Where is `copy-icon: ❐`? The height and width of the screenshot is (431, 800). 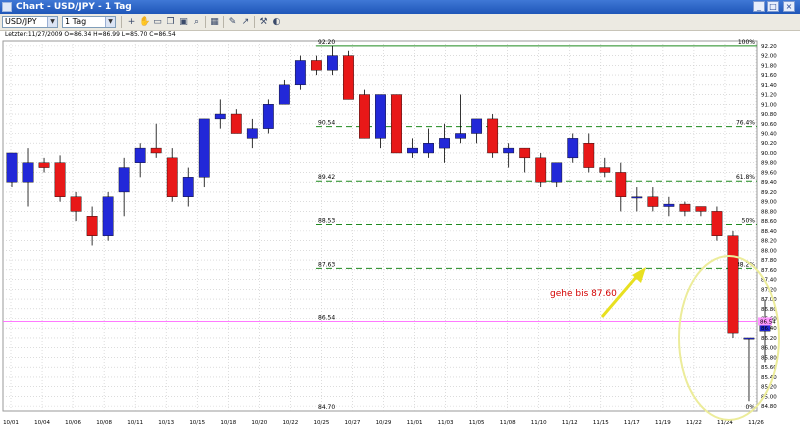
copy-icon: ❐ is located at coordinates (170, 22).